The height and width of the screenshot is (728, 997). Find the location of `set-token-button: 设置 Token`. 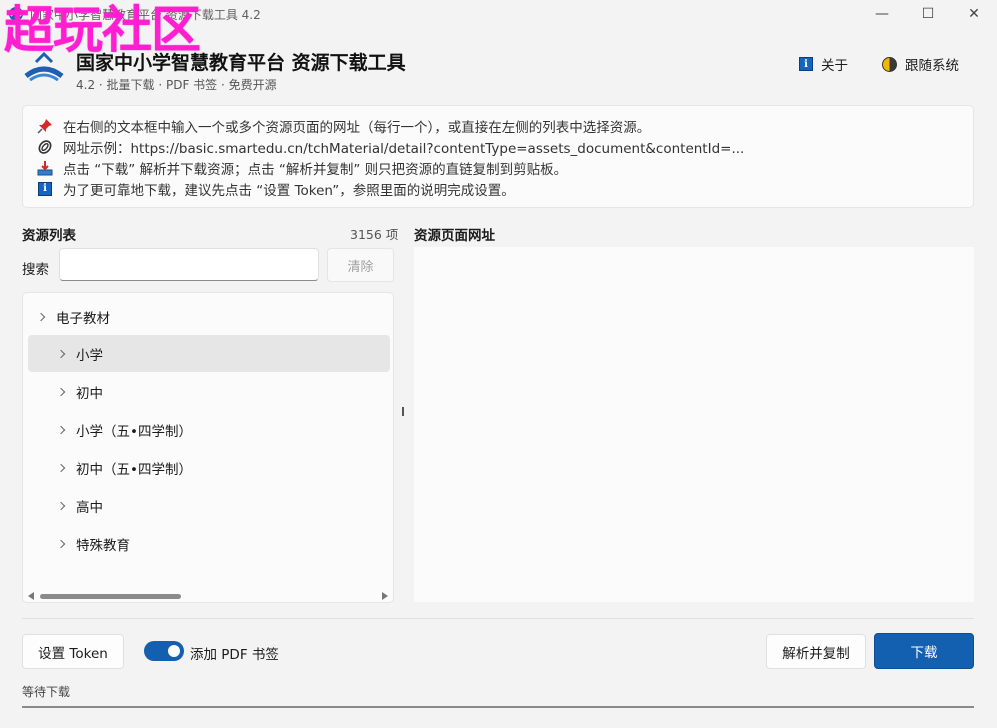

set-token-button: 设置 Token is located at coordinates (73, 651).